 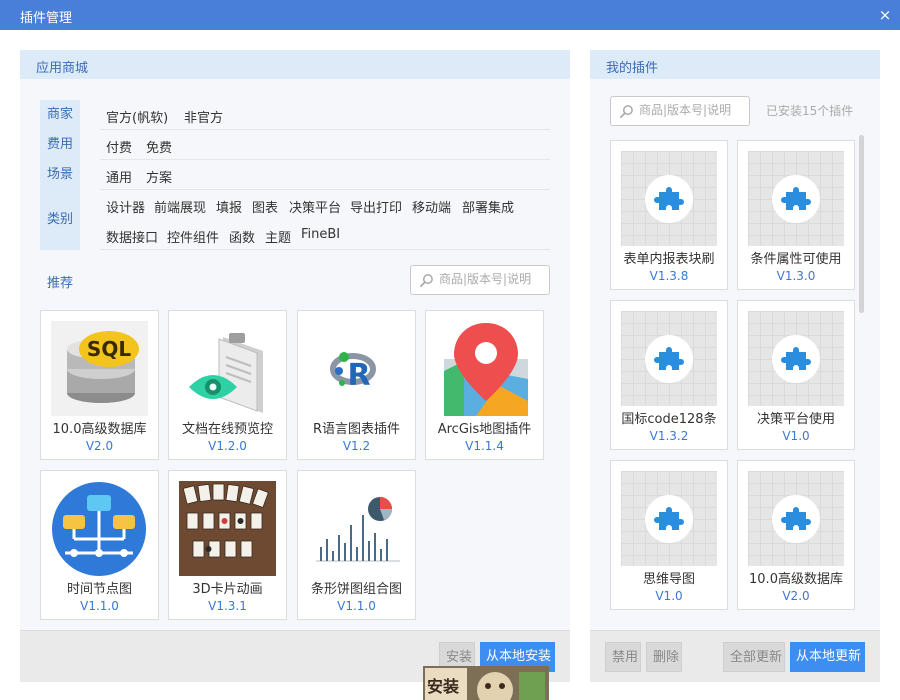 What do you see at coordinates (265, 206) in the screenshot?
I see `filter-option-chart: 图表` at bounding box center [265, 206].